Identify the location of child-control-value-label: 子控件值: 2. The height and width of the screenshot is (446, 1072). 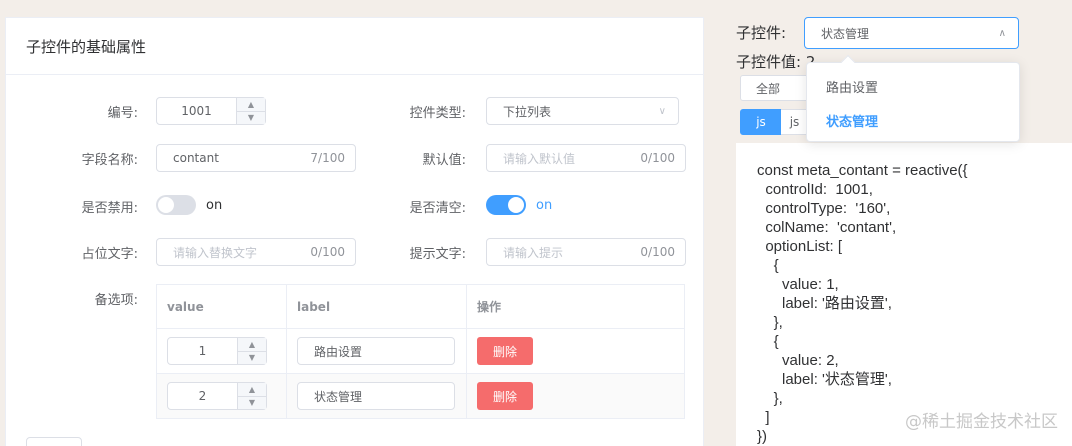
(776, 62).